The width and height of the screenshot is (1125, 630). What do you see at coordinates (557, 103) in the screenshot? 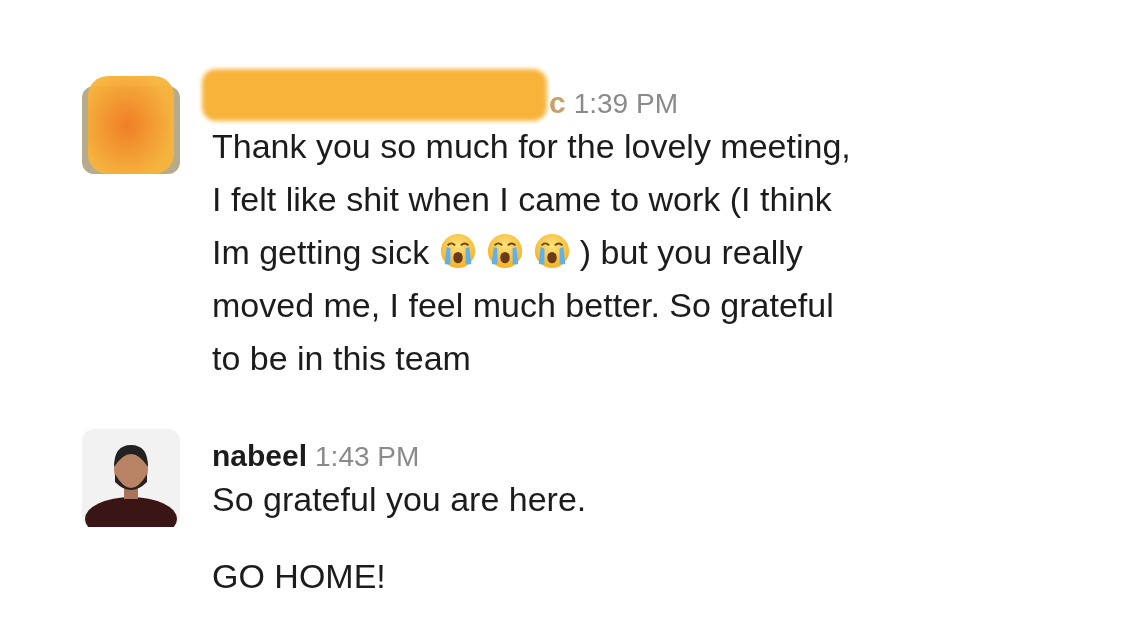
I see `author-name: c` at bounding box center [557, 103].